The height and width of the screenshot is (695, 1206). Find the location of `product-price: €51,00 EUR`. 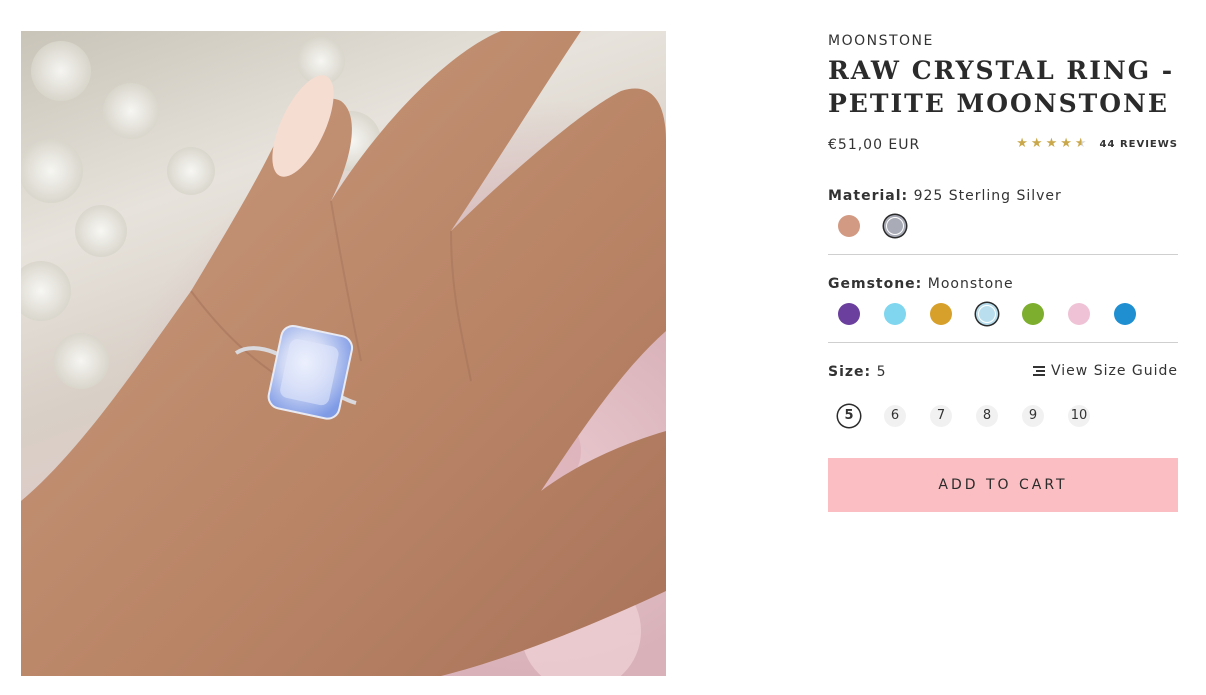

product-price: €51,00 EUR is located at coordinates (874, 145).